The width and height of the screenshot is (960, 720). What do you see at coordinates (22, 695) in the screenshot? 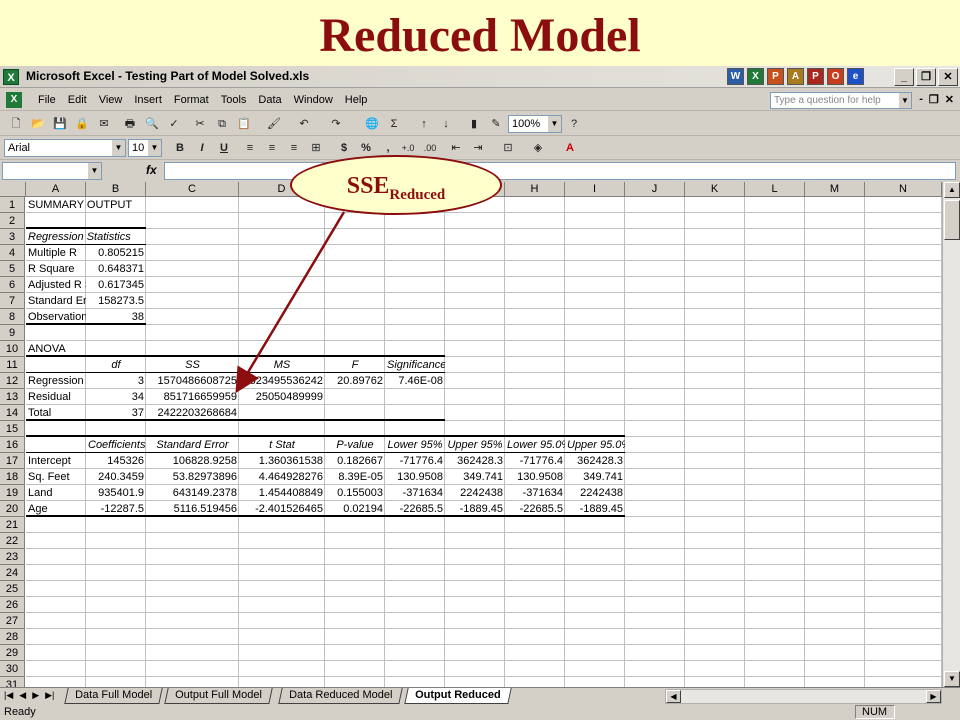
I see `prev-sheet-icon: ◀` at bounding box center [22, 695].